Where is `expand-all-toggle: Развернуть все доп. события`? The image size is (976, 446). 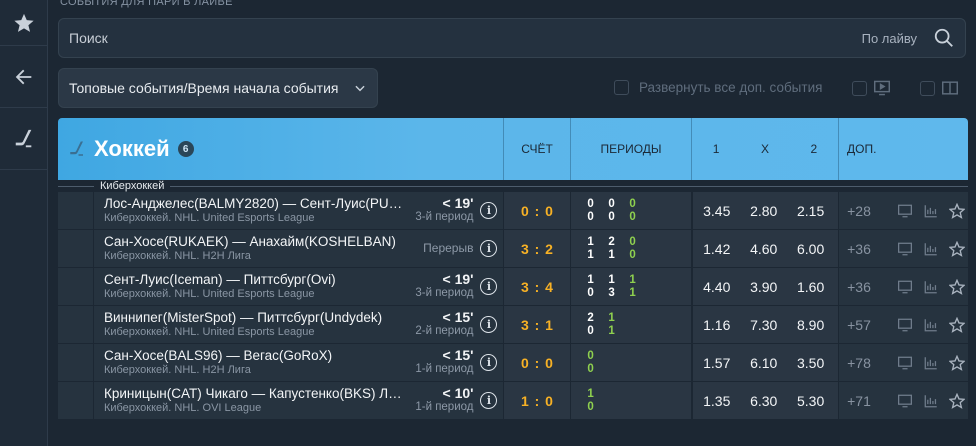 expand-all-toggle: Развернуть все доп. события is located at coordinates (718, 87).